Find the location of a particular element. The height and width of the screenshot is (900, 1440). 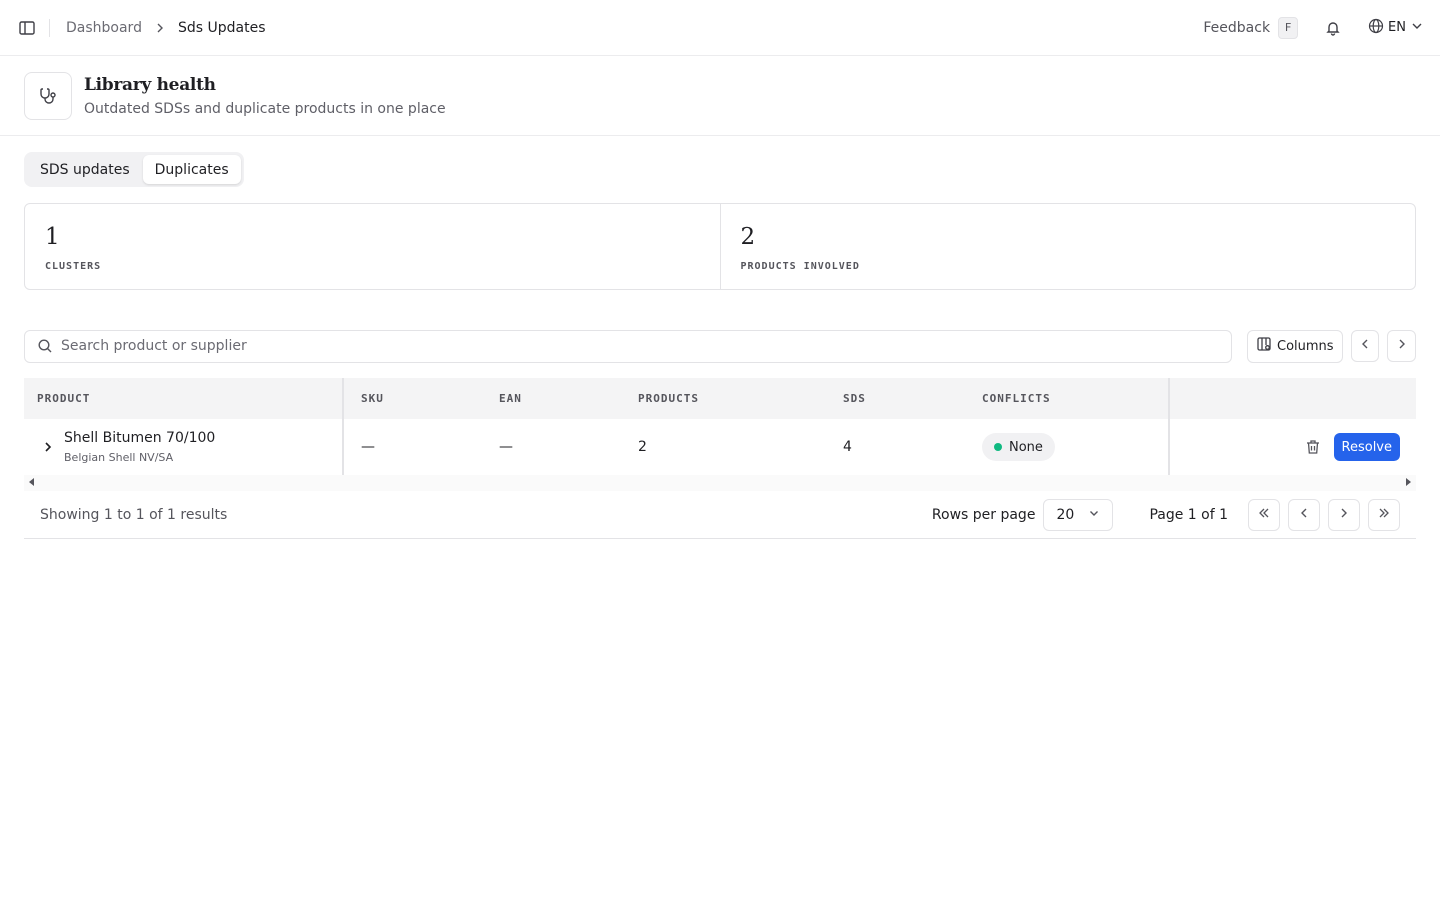

conflicts-badge: None is located at coordinates (1018, 447).